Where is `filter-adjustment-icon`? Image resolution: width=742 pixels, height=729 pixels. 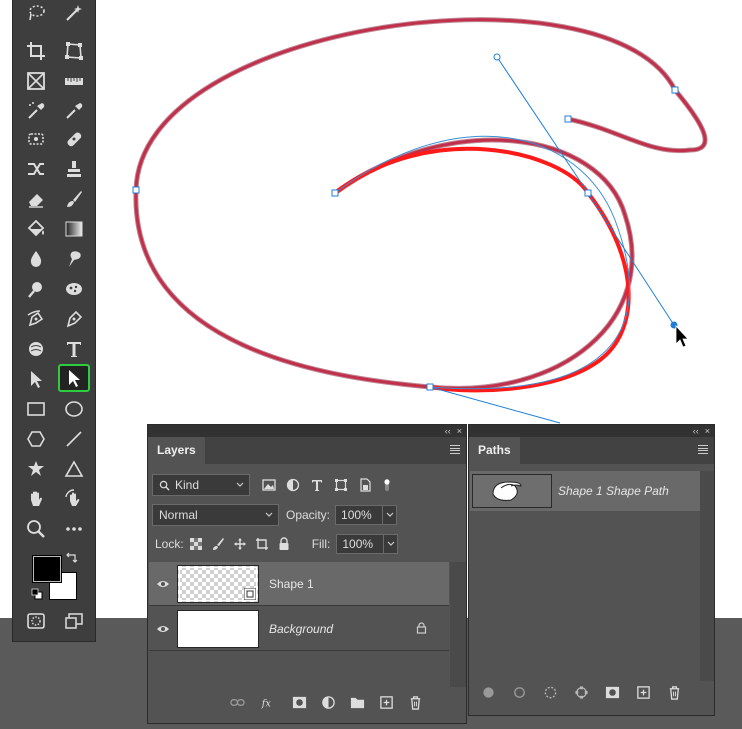
filter-adjustment-icon is located at coordinates (293, 485).